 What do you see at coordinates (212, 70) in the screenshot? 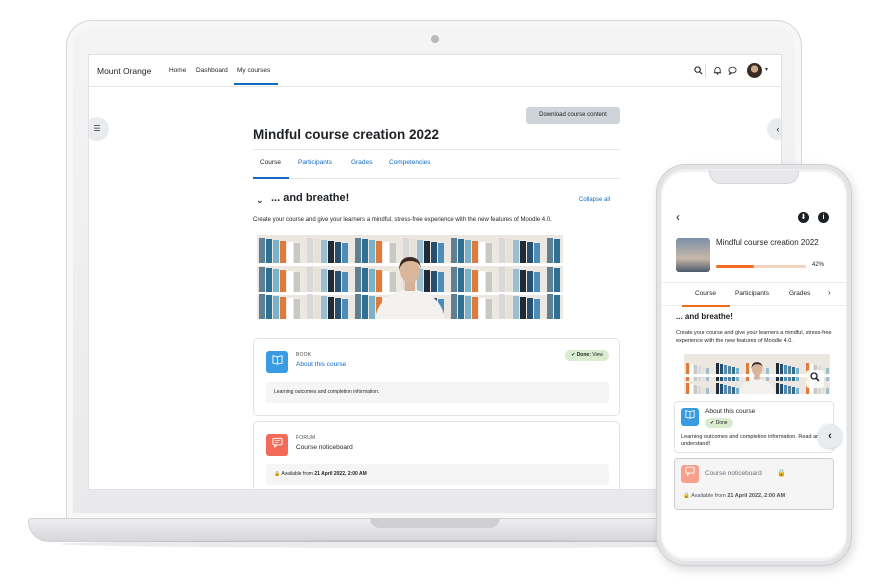
I see `nav-link-dashboard: Dashboard` at bounding box center [212, 70].